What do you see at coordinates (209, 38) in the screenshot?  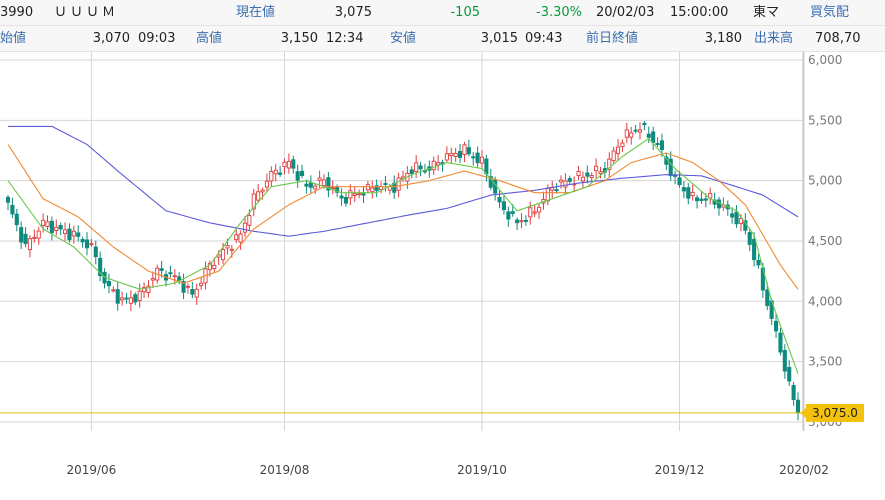 I see `high-label: 高値` at bounding box center [209, 38].